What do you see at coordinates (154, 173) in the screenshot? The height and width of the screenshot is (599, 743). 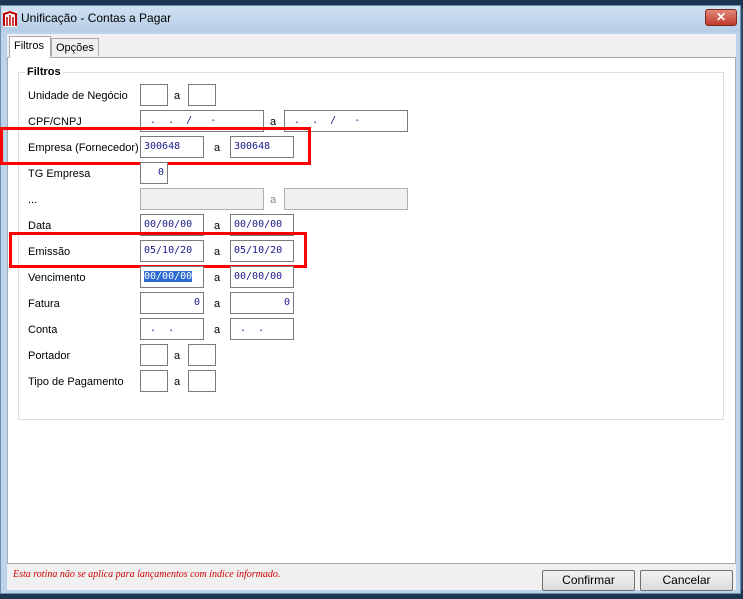 I see `tg-empresa-input: 0` at bounding box center [154, 173].